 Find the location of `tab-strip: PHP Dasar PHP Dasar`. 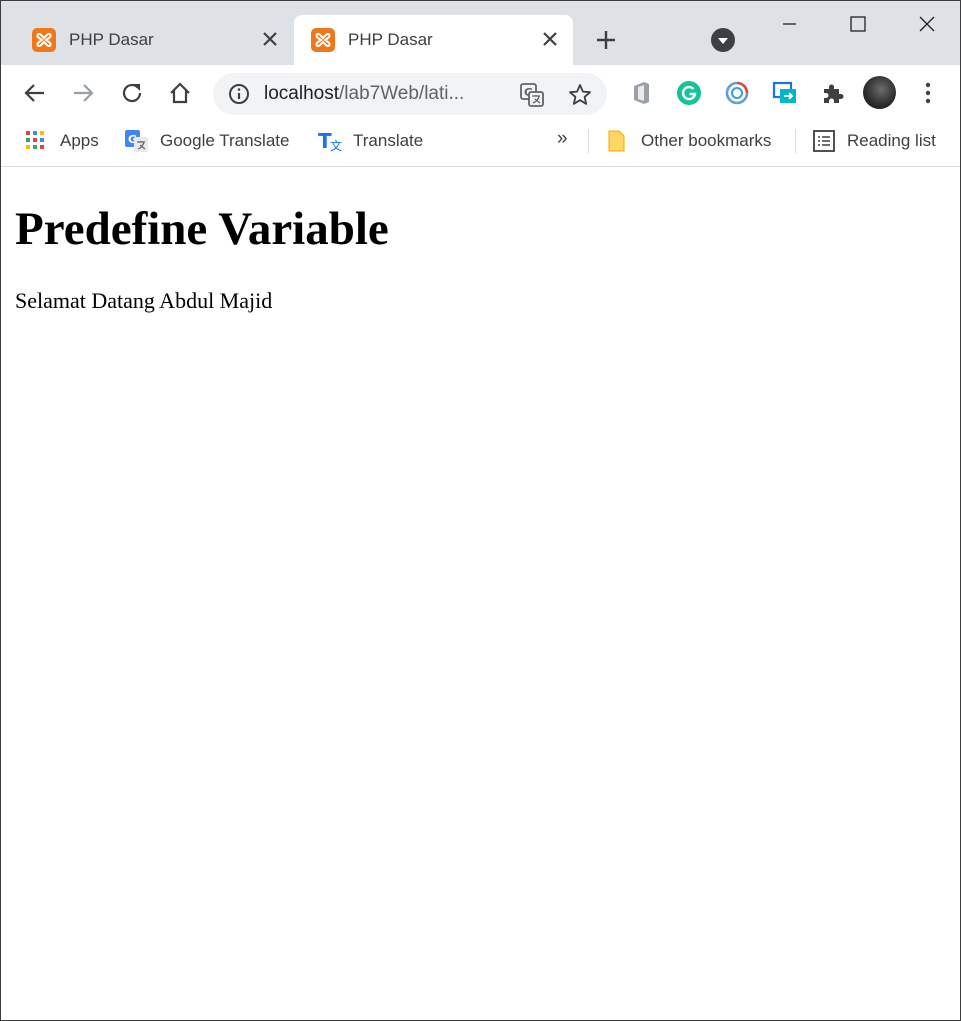

tab-strip: PHP Dasar PHP Dasar is located at coordinates (480, 33).